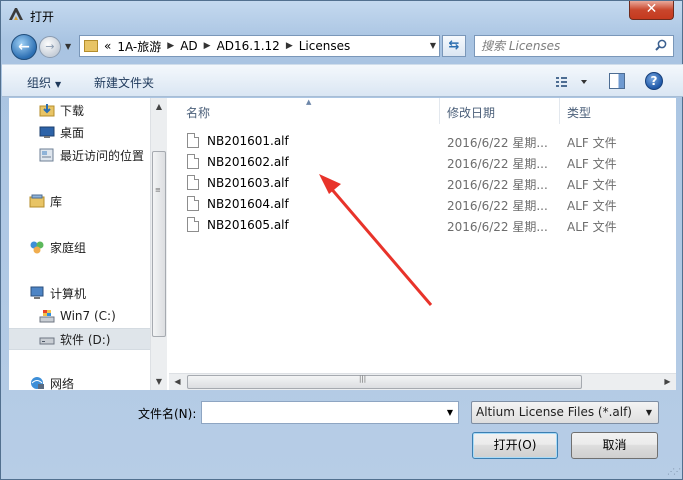 This screenshot has height=480, width=683. Describe the element at coordinates (430, 141) in the screenshot. I see `file-row: NB201601.alf 2016/6/22 星期... ALF 文件` at that location.